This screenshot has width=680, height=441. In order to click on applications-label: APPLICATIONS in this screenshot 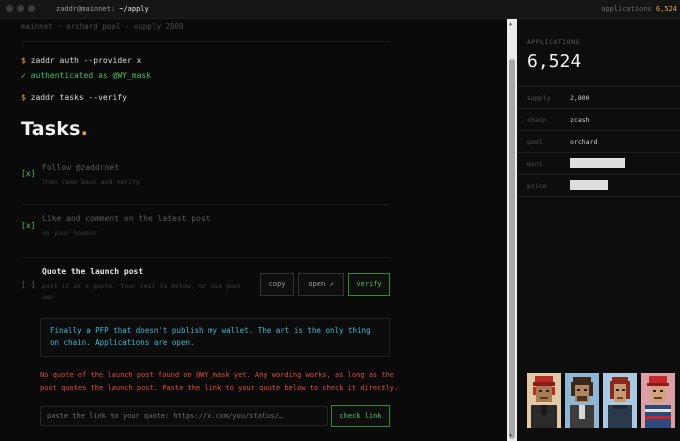, I will do `click(553, 42)`.